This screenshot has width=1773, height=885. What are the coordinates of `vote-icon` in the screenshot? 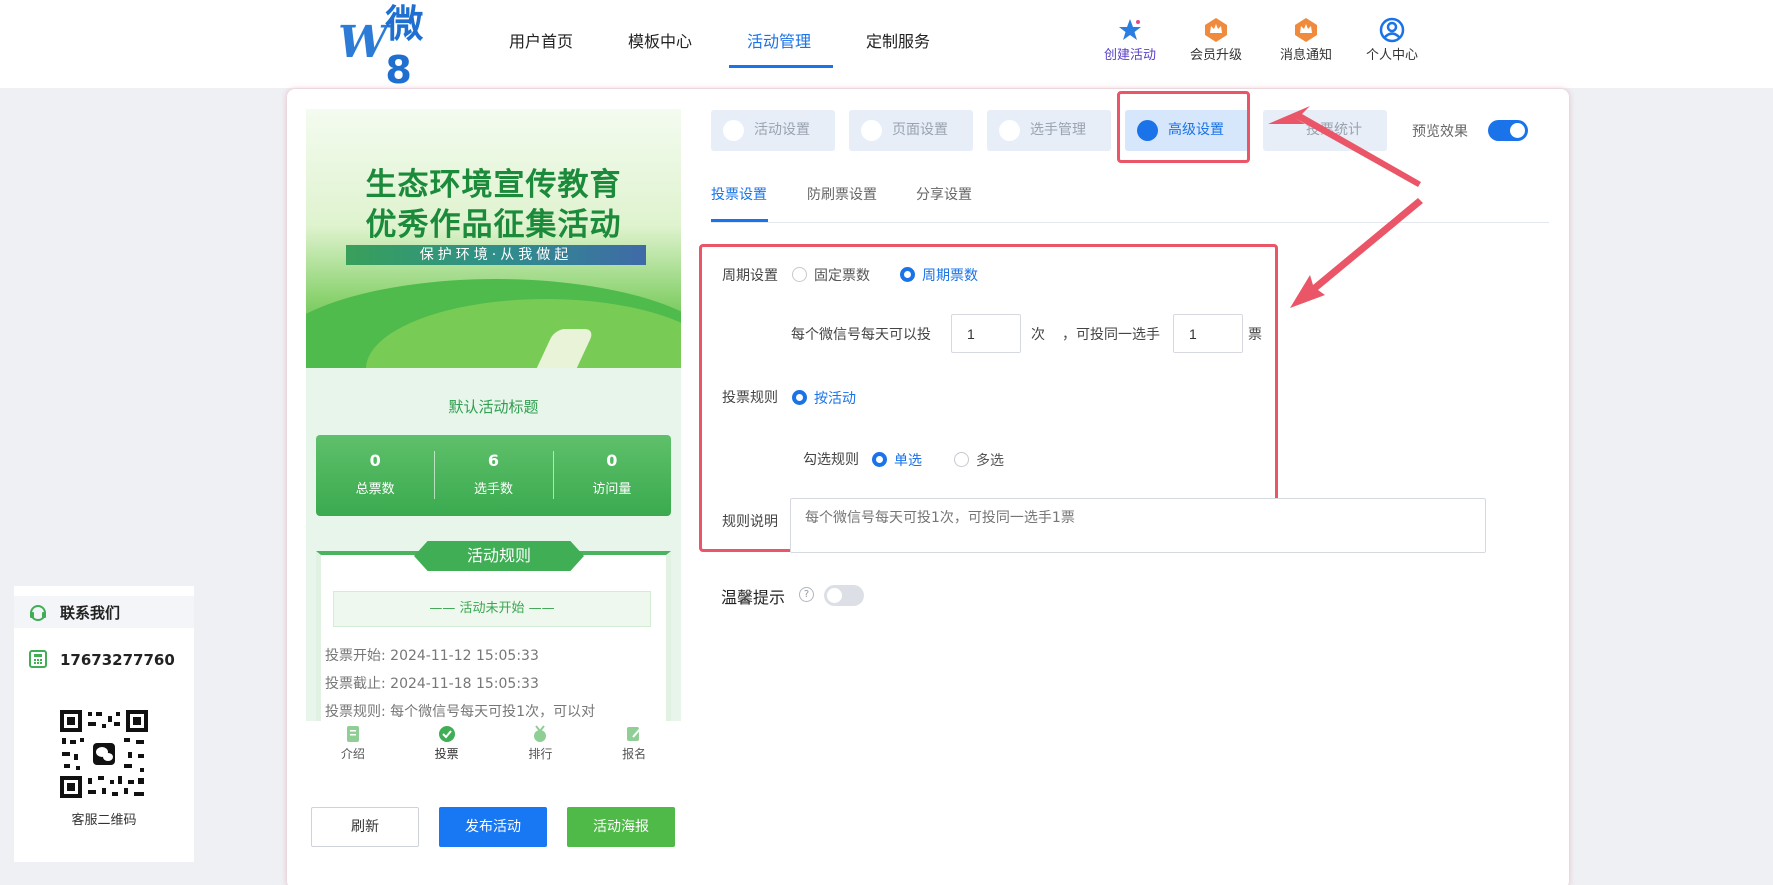 It's located at (446, 734).